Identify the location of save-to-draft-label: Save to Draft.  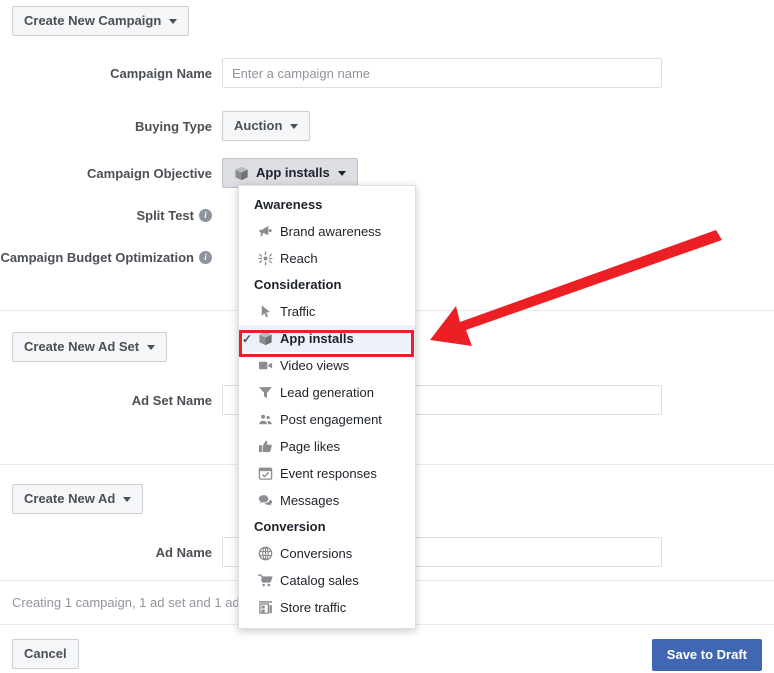
(706, 654).